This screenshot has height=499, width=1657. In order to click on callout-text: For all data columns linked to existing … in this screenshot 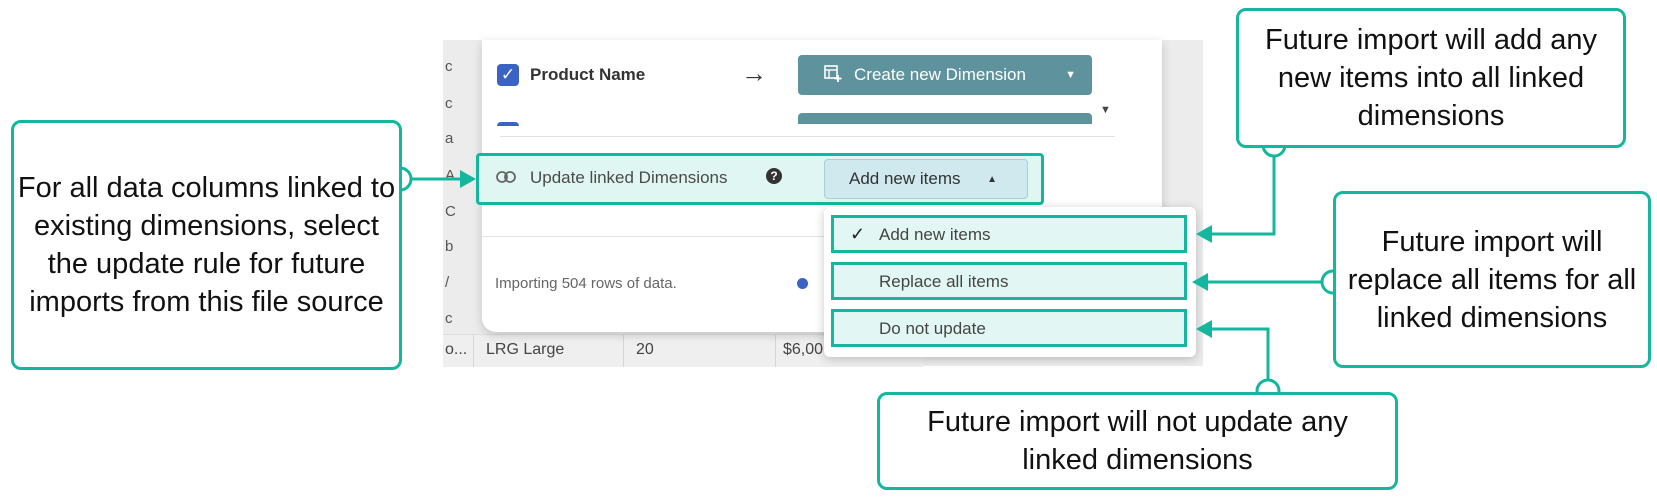, I will do `click(206, 245)`.